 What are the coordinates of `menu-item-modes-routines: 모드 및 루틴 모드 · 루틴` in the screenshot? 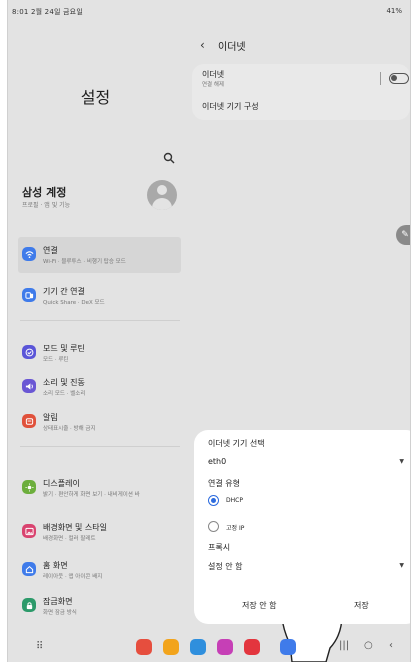 It's located at (99, 353).